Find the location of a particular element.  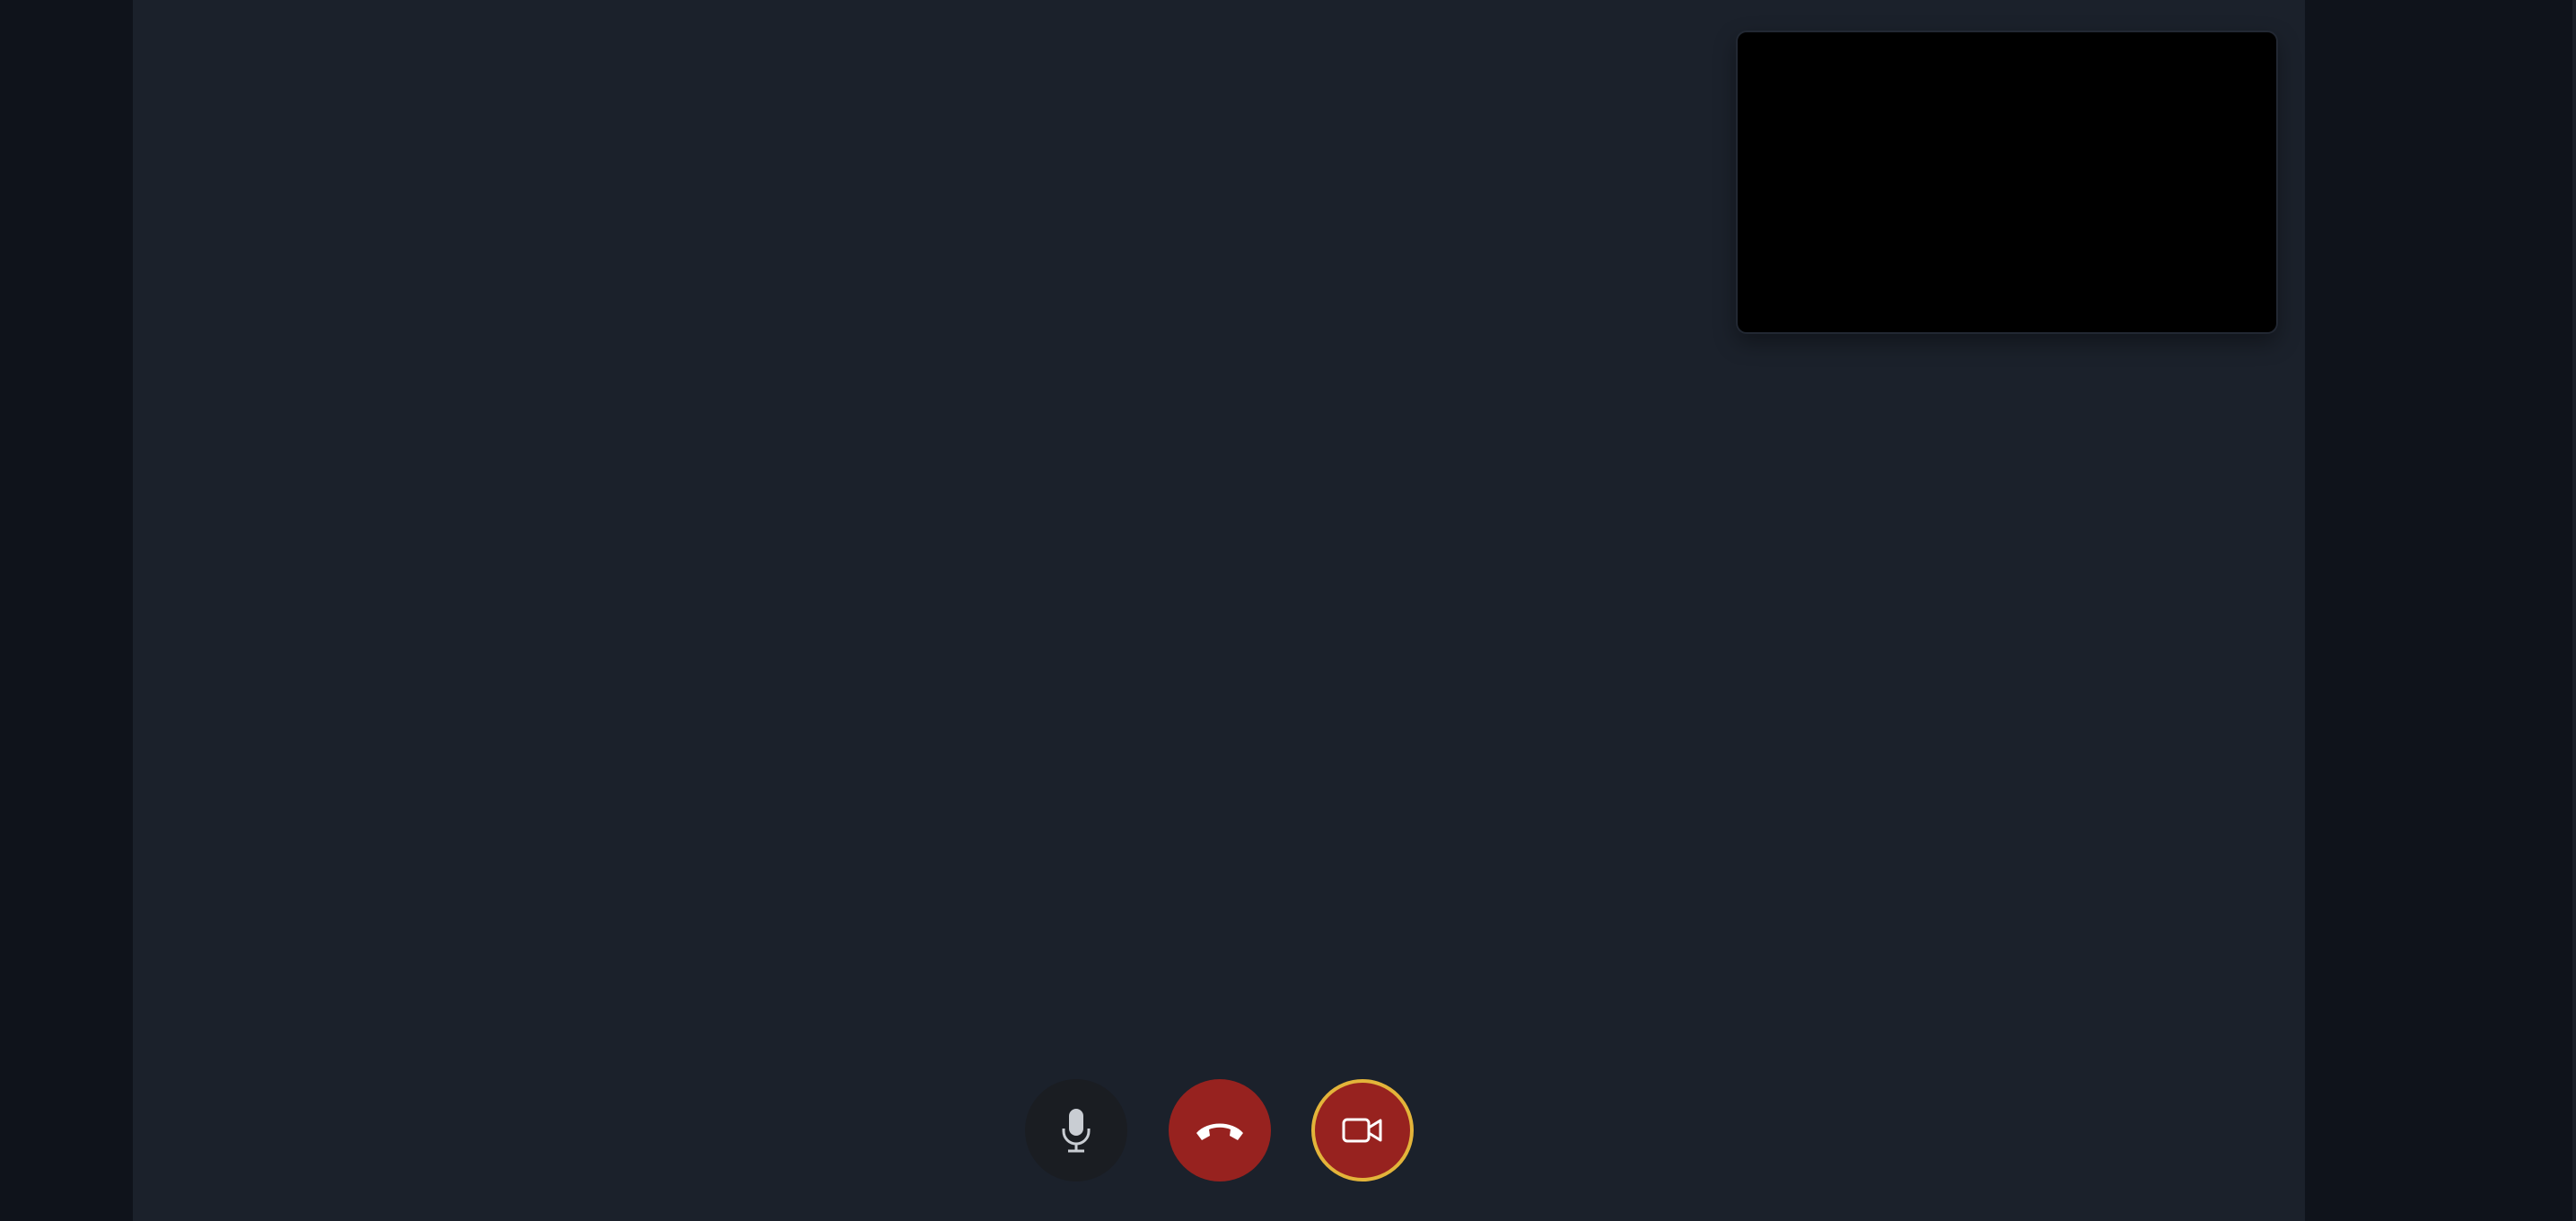

self-view-video is located at coordinates (2007, 183).